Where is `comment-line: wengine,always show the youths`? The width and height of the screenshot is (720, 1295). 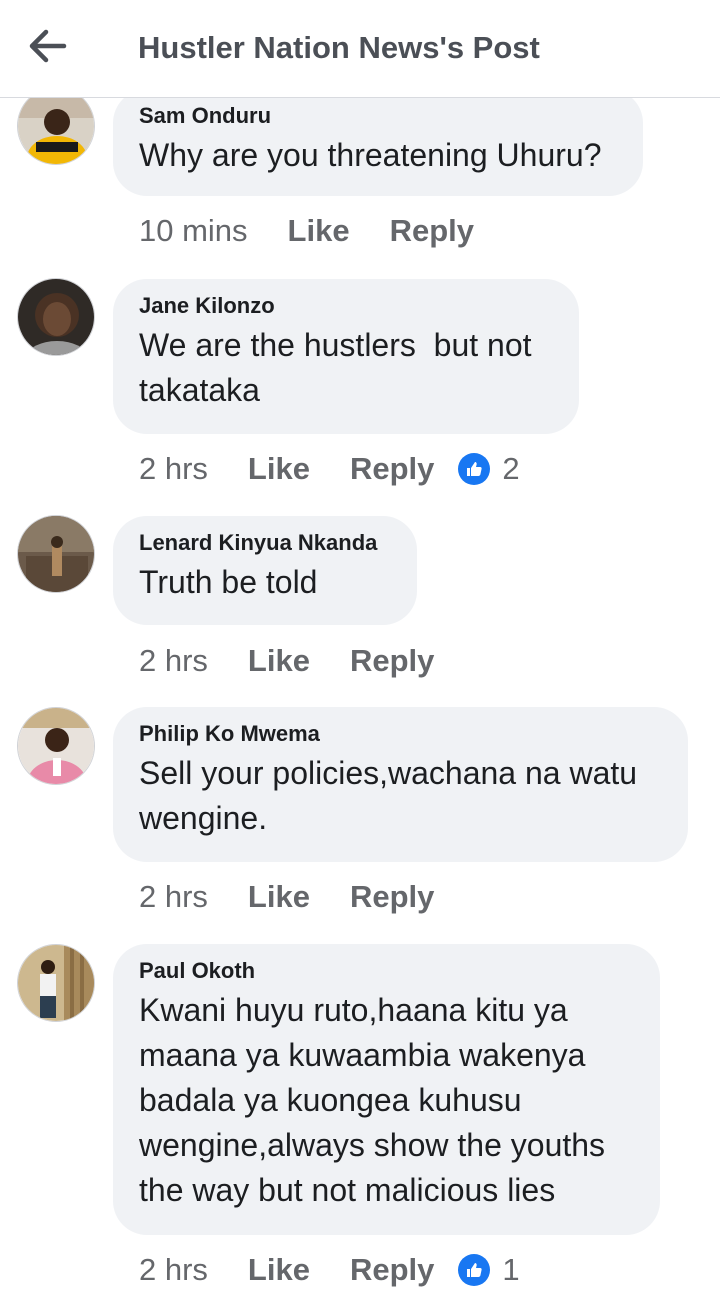 comment-line: wengine,always show the youths is located at coordinates (372, 1145).